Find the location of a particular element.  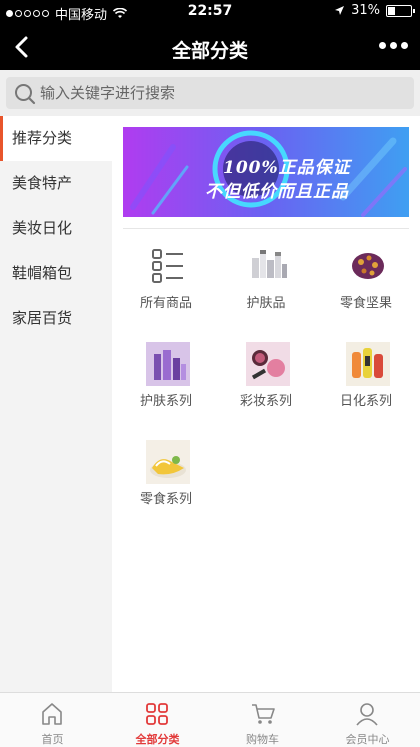

tab-label: 全部分类 is located at coordinates (157, 739).